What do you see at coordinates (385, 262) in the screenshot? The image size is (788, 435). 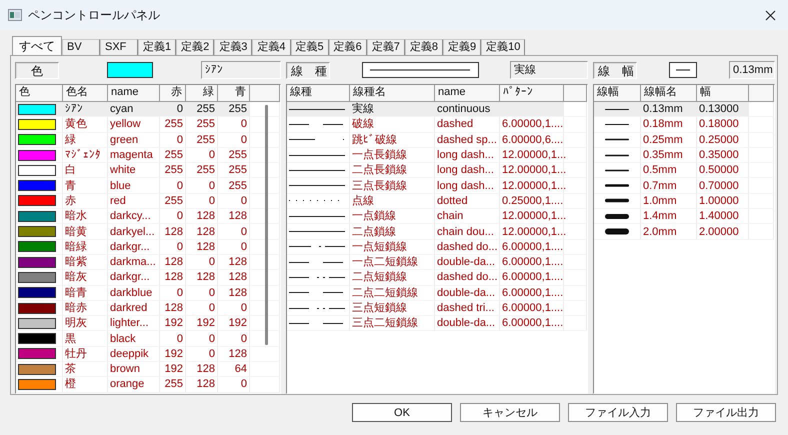 I see `table-cell: 一点二短鎖線` at bounding box center [385, 262].